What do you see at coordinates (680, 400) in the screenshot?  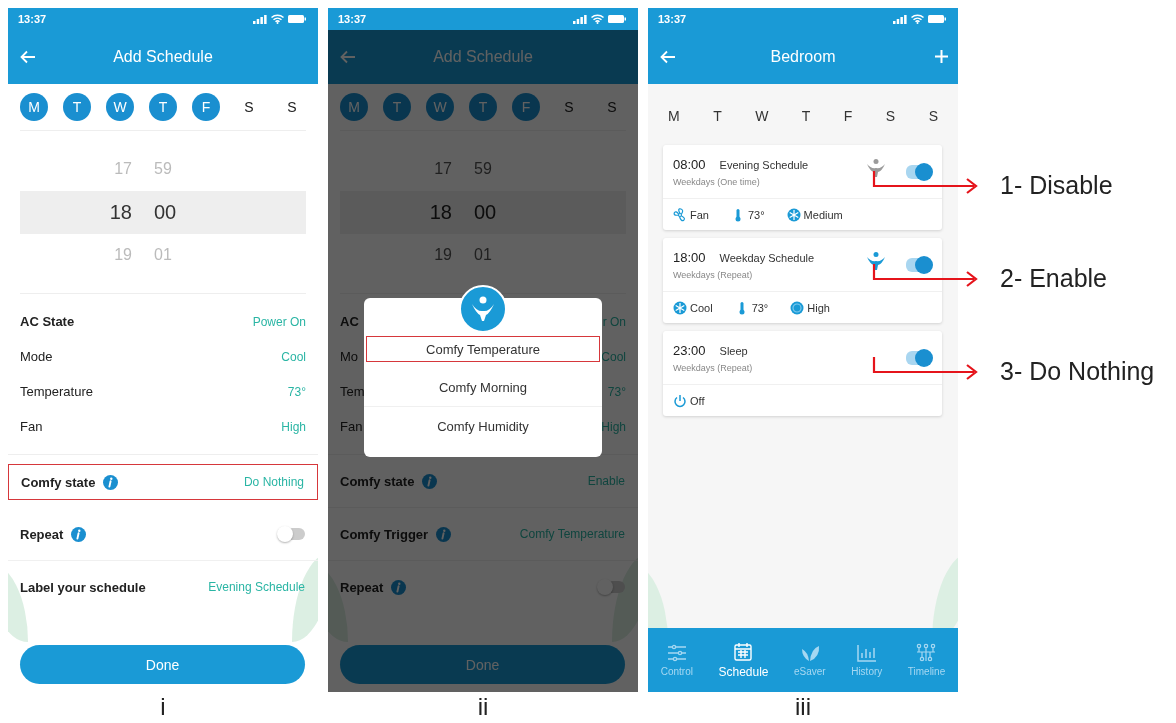 I see `power-icon` at bounding box center [680, 400].